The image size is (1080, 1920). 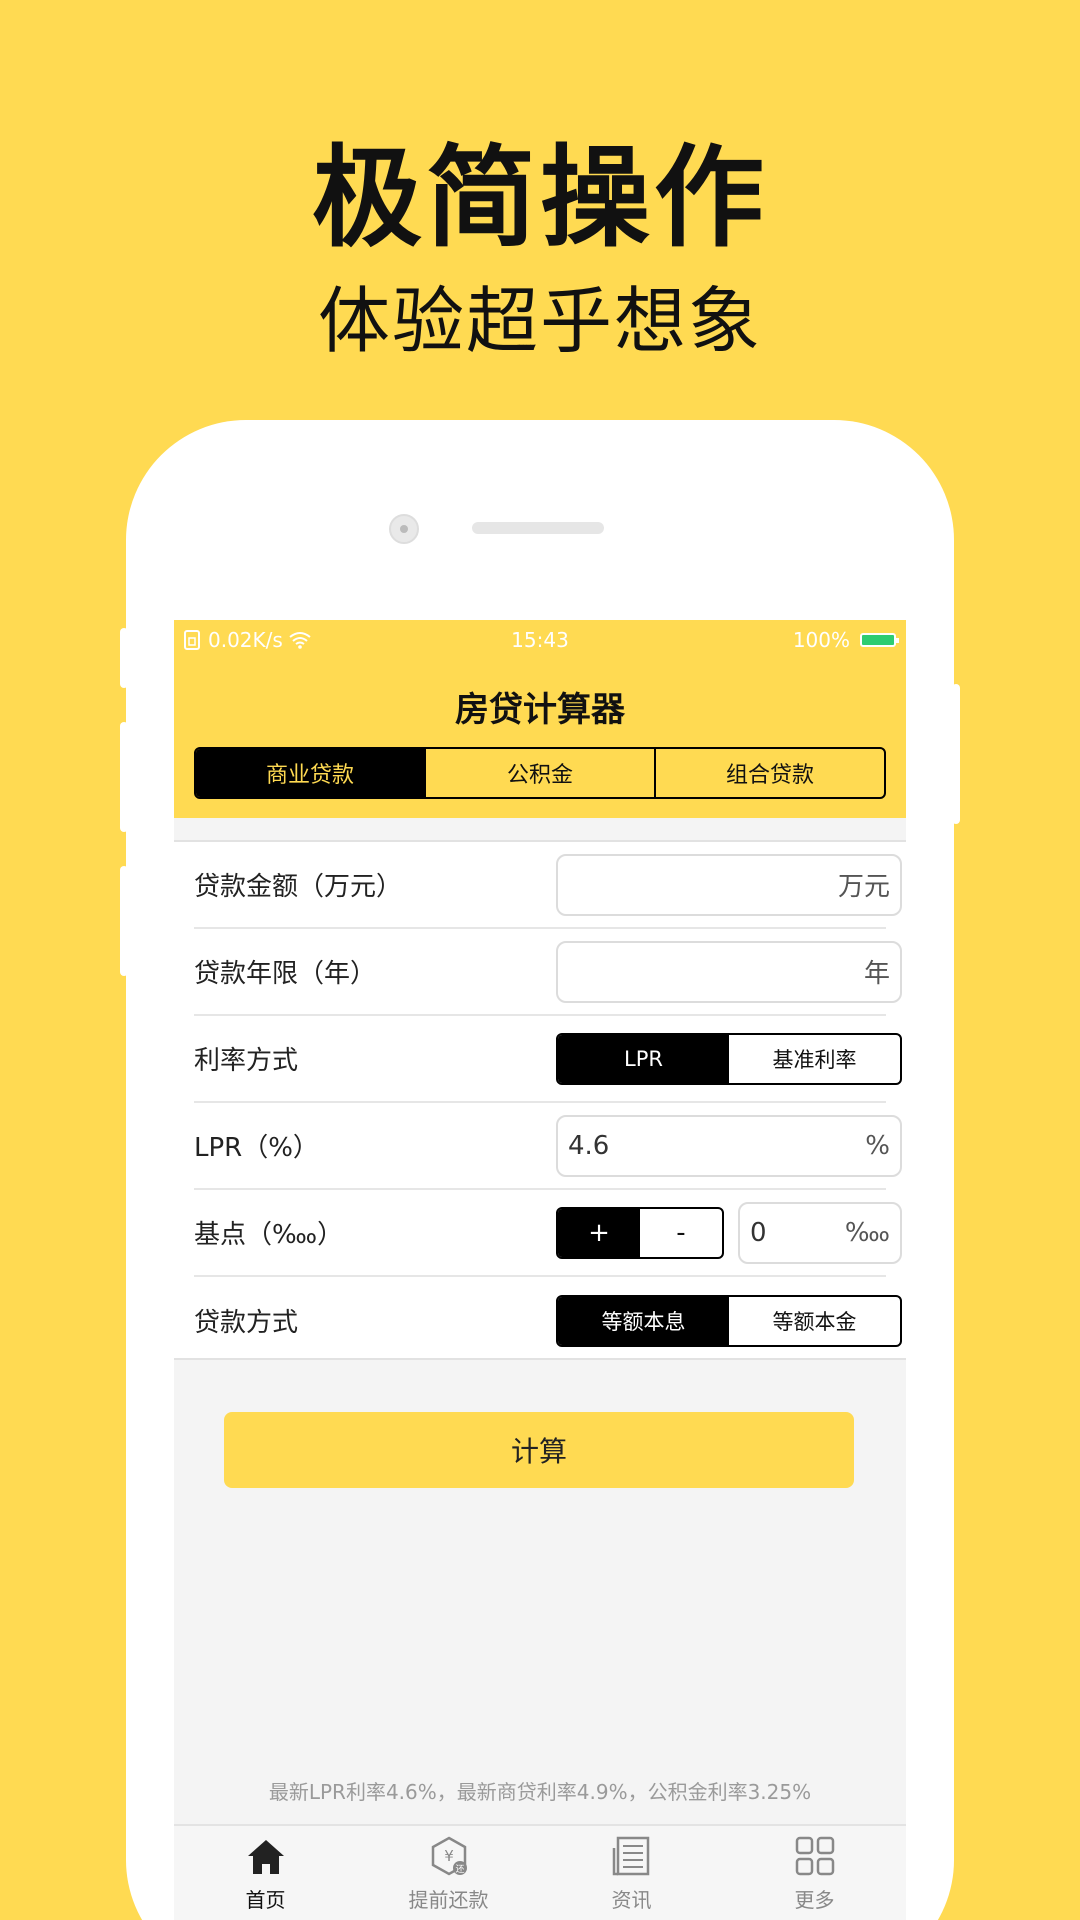 What do you see at coordinates (820, 1232) in the screenshot?
I see `basis-input: 0 ‱` at bounding box center [820, 1232].